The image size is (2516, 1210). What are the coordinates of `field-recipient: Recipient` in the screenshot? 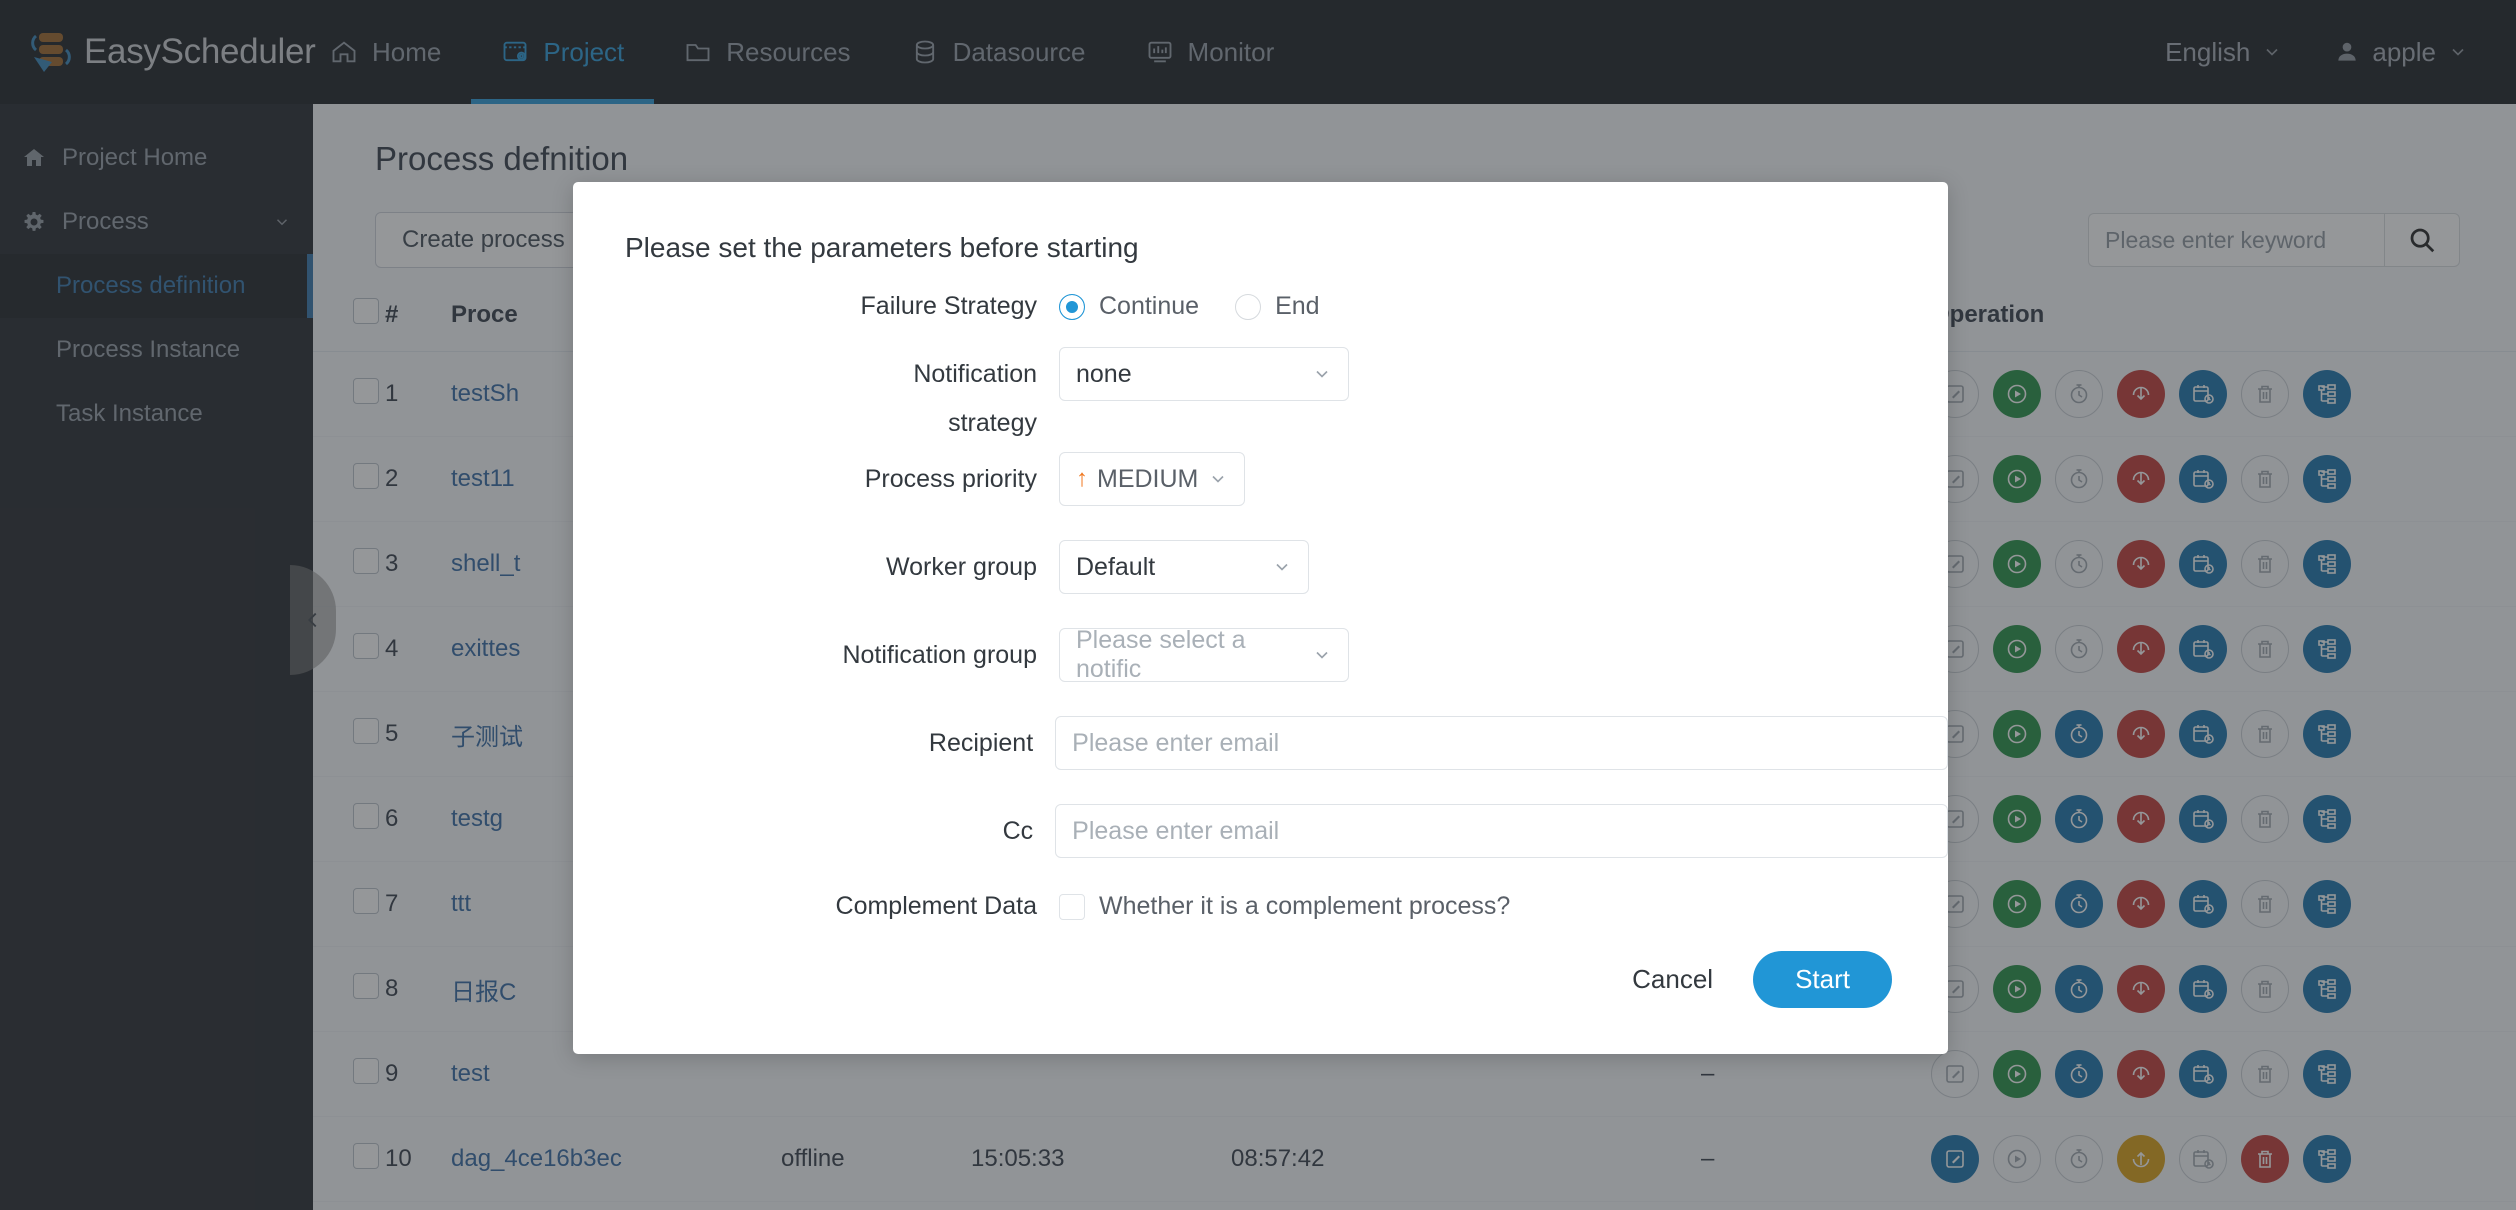 It's located at (1260, 743).